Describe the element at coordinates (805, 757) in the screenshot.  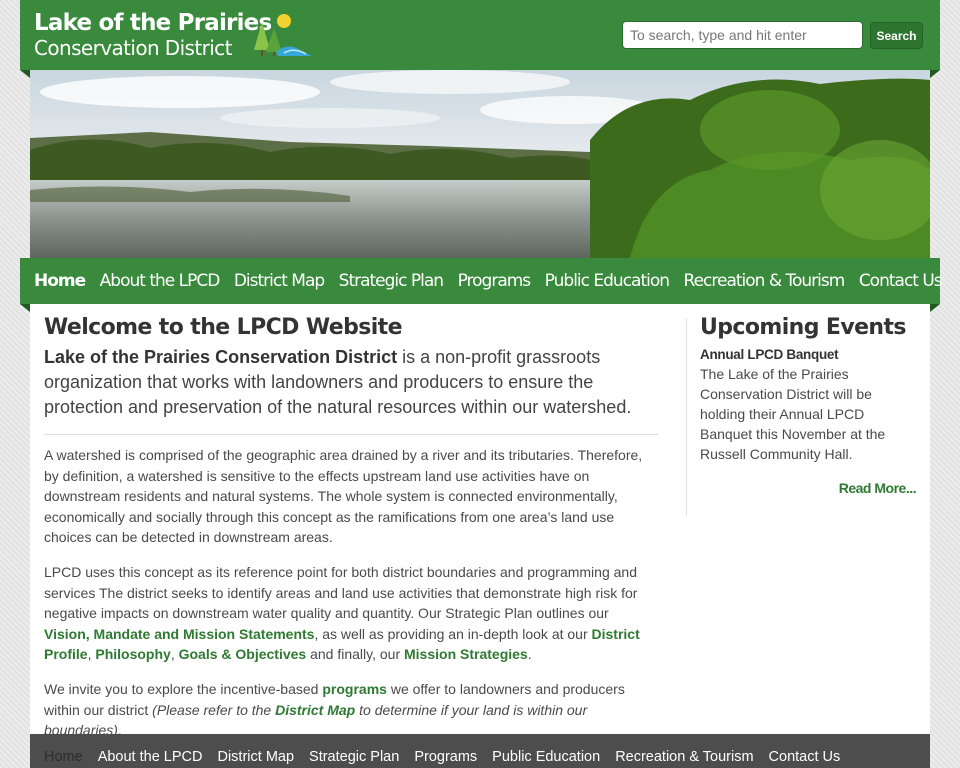
I see `footer-item-contact: Contact Us` at that location.